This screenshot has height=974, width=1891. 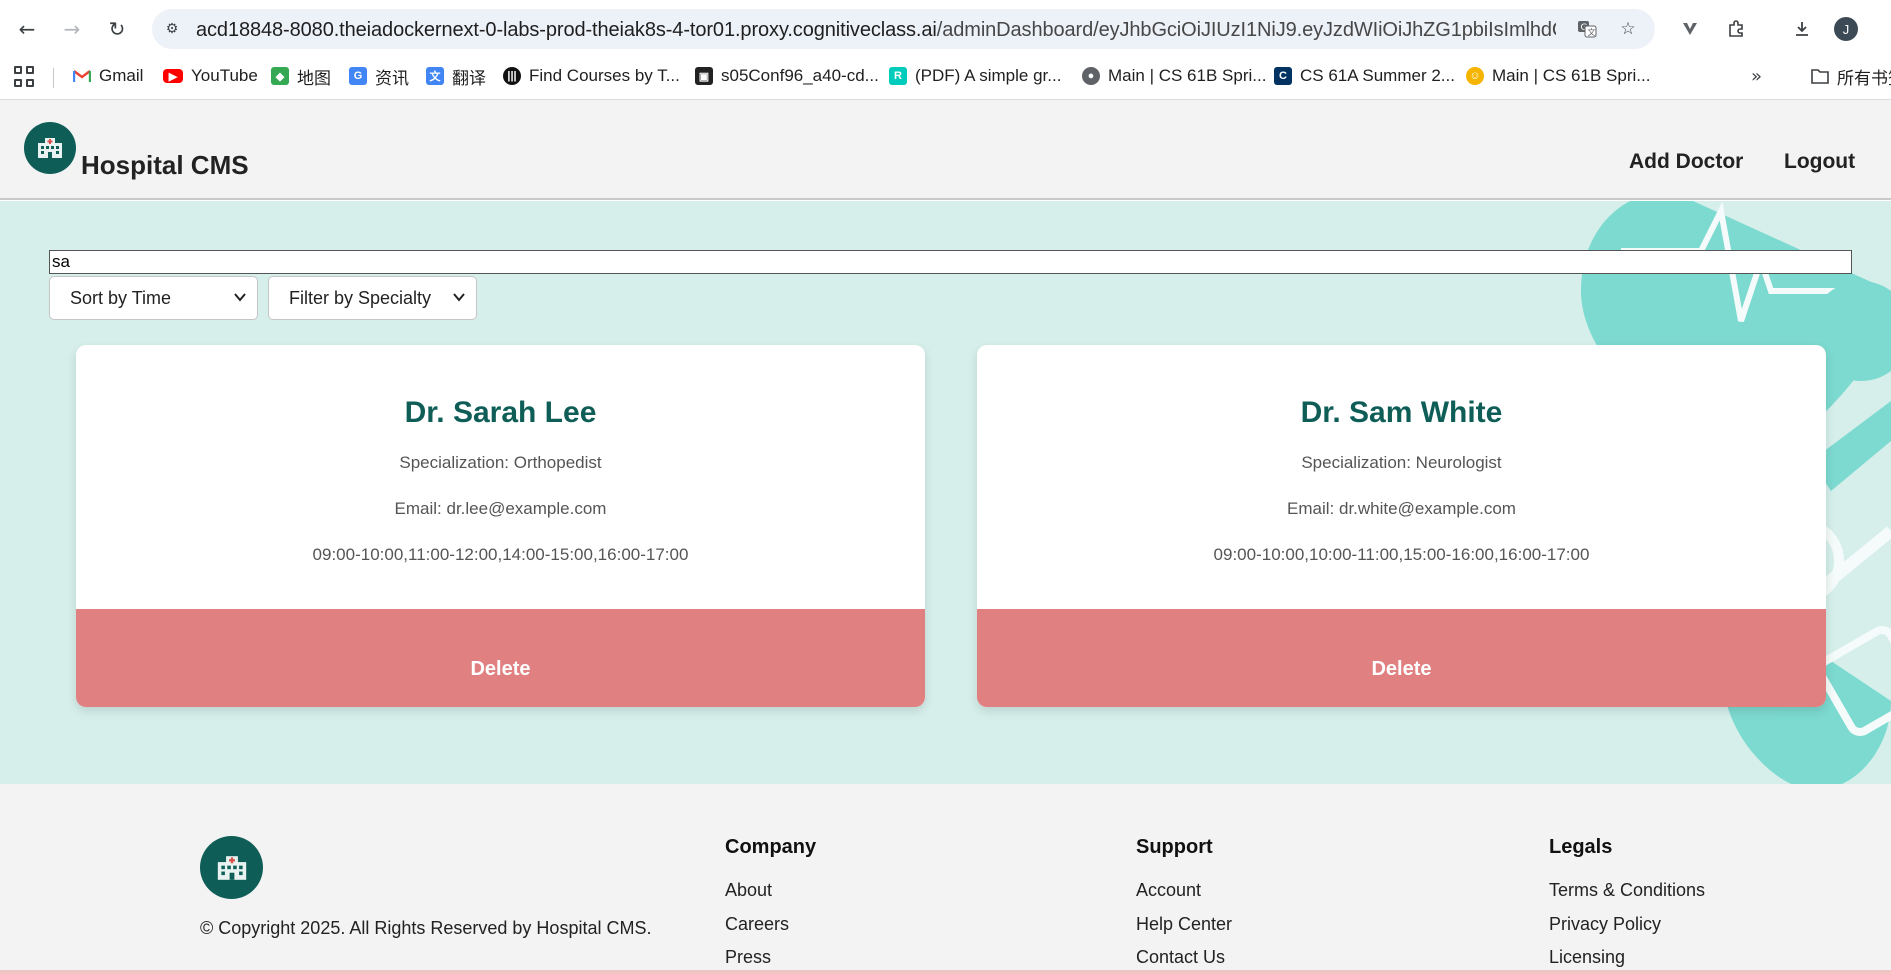 What do you see at coordinates (1401, 508) in the screenshot?
I see `doctor-email: Email: dr.white@example.com` at bounding box center [1401, 508].